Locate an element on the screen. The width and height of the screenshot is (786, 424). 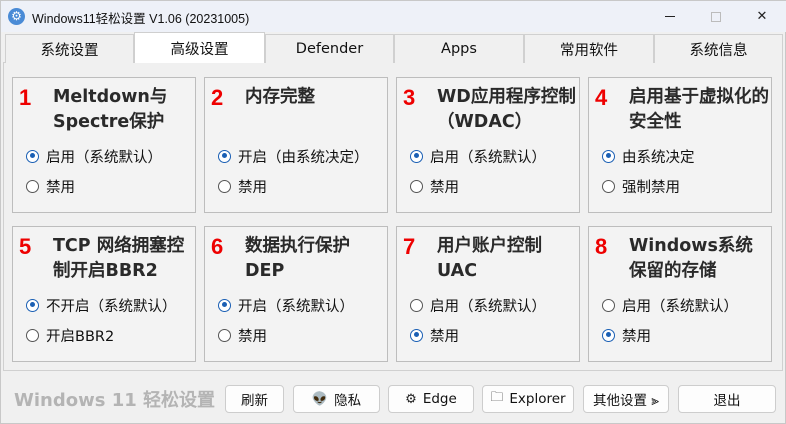
refresh-button: 刷新 is located at coordinates (254, 399).